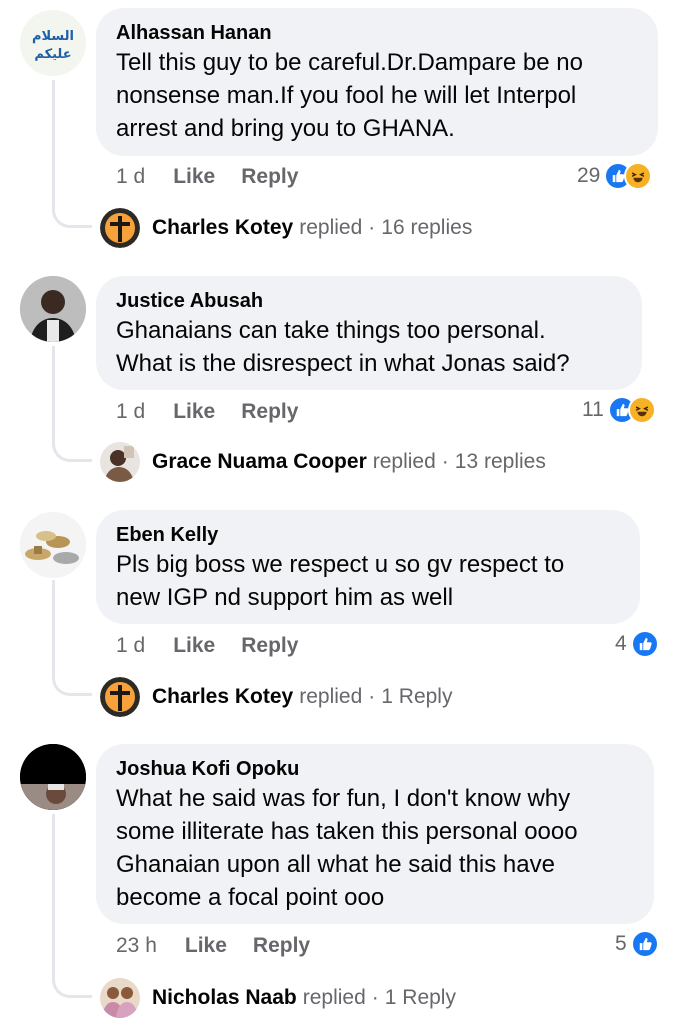  I want to click on comment-text-line: Ghanaians can take things too personal., so click(331, 330).